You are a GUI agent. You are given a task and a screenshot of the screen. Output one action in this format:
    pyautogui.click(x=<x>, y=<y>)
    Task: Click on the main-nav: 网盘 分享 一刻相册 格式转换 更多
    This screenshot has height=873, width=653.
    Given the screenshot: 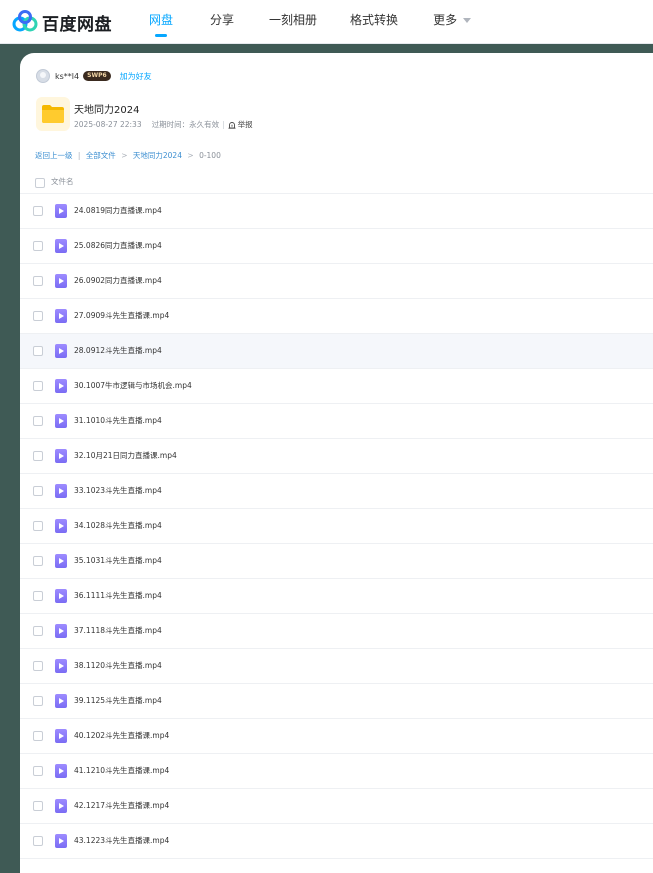 What is the action you would take?
    pyautogui.click(x=301, y=21)
    